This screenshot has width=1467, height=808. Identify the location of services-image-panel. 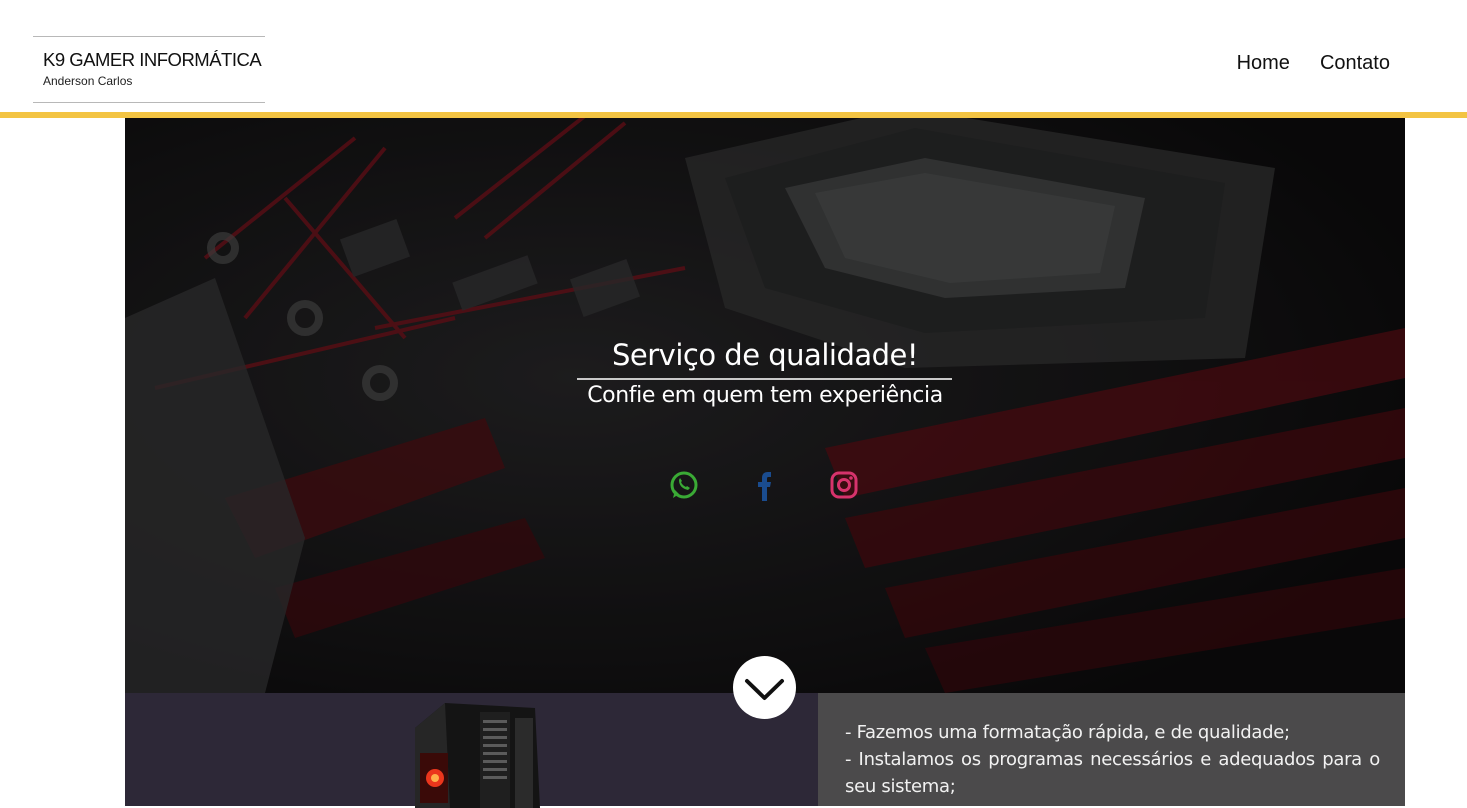
(471, 750).